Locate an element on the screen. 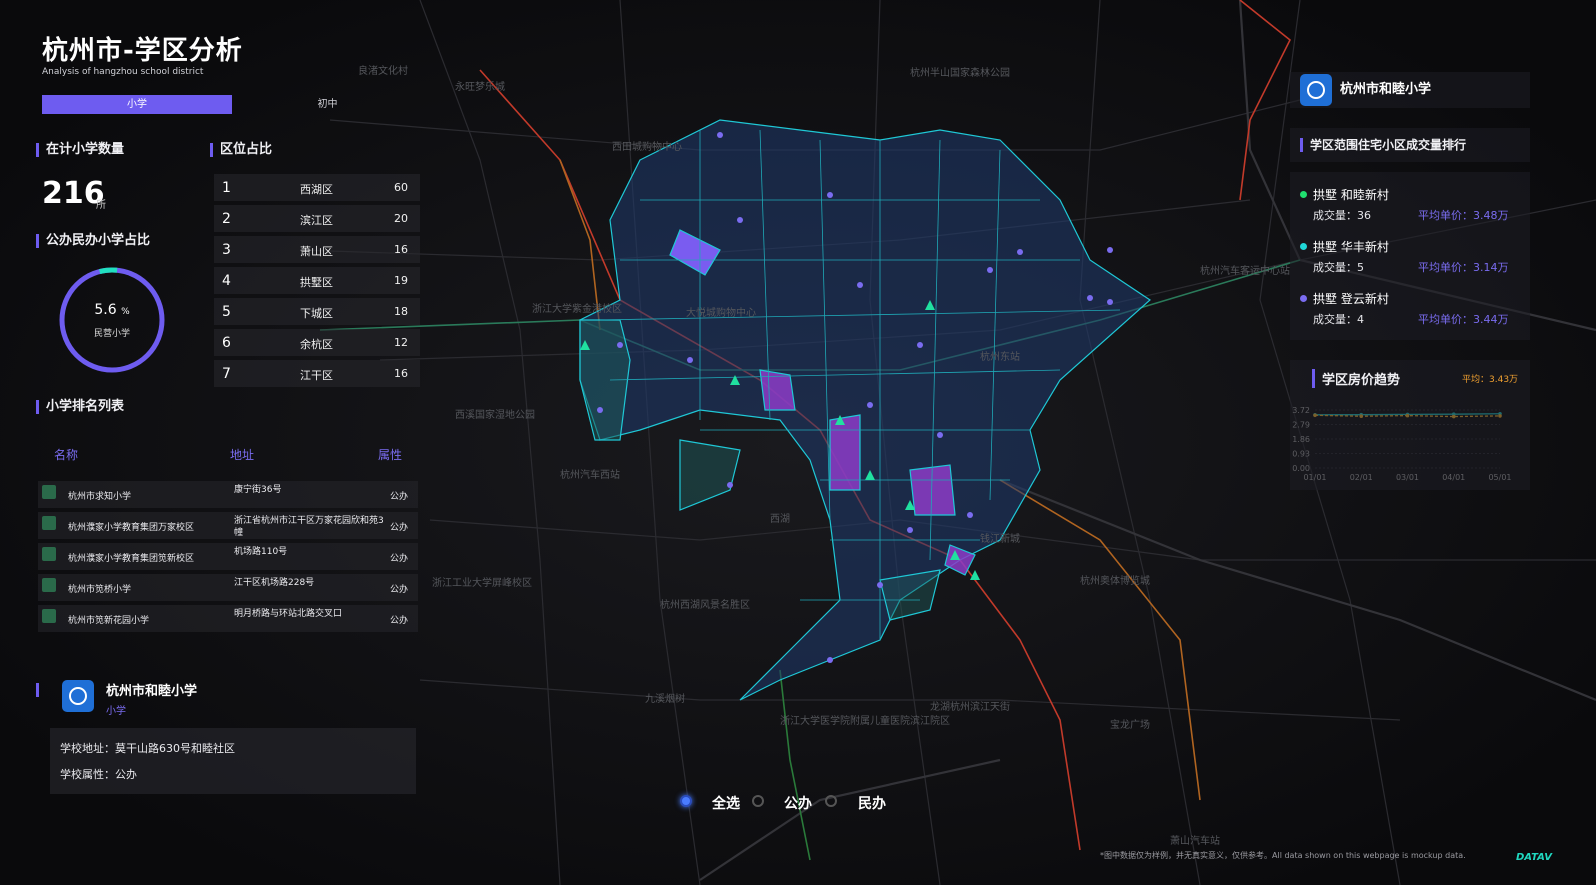 The width and height of the screenshot is (1596, 885). school-row: 杭州濮家小学教育集团万家校区 浙江省杭州市江干区万家花园欣和苑3幢 公办 is located at coordinates (228, 525).